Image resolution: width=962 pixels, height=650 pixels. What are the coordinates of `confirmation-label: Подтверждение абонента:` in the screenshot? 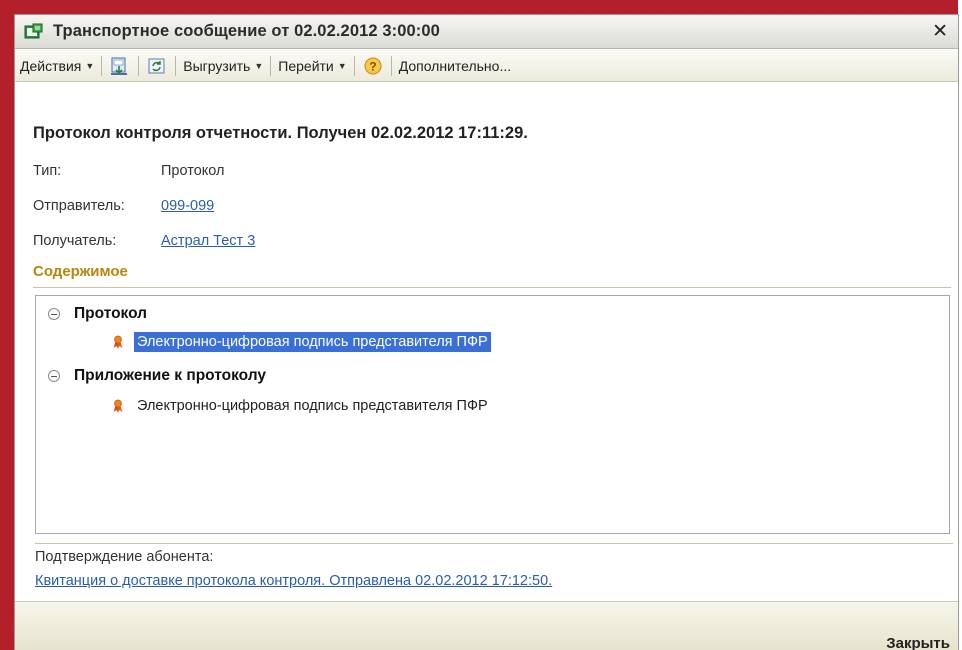 It's located at (124, 557).